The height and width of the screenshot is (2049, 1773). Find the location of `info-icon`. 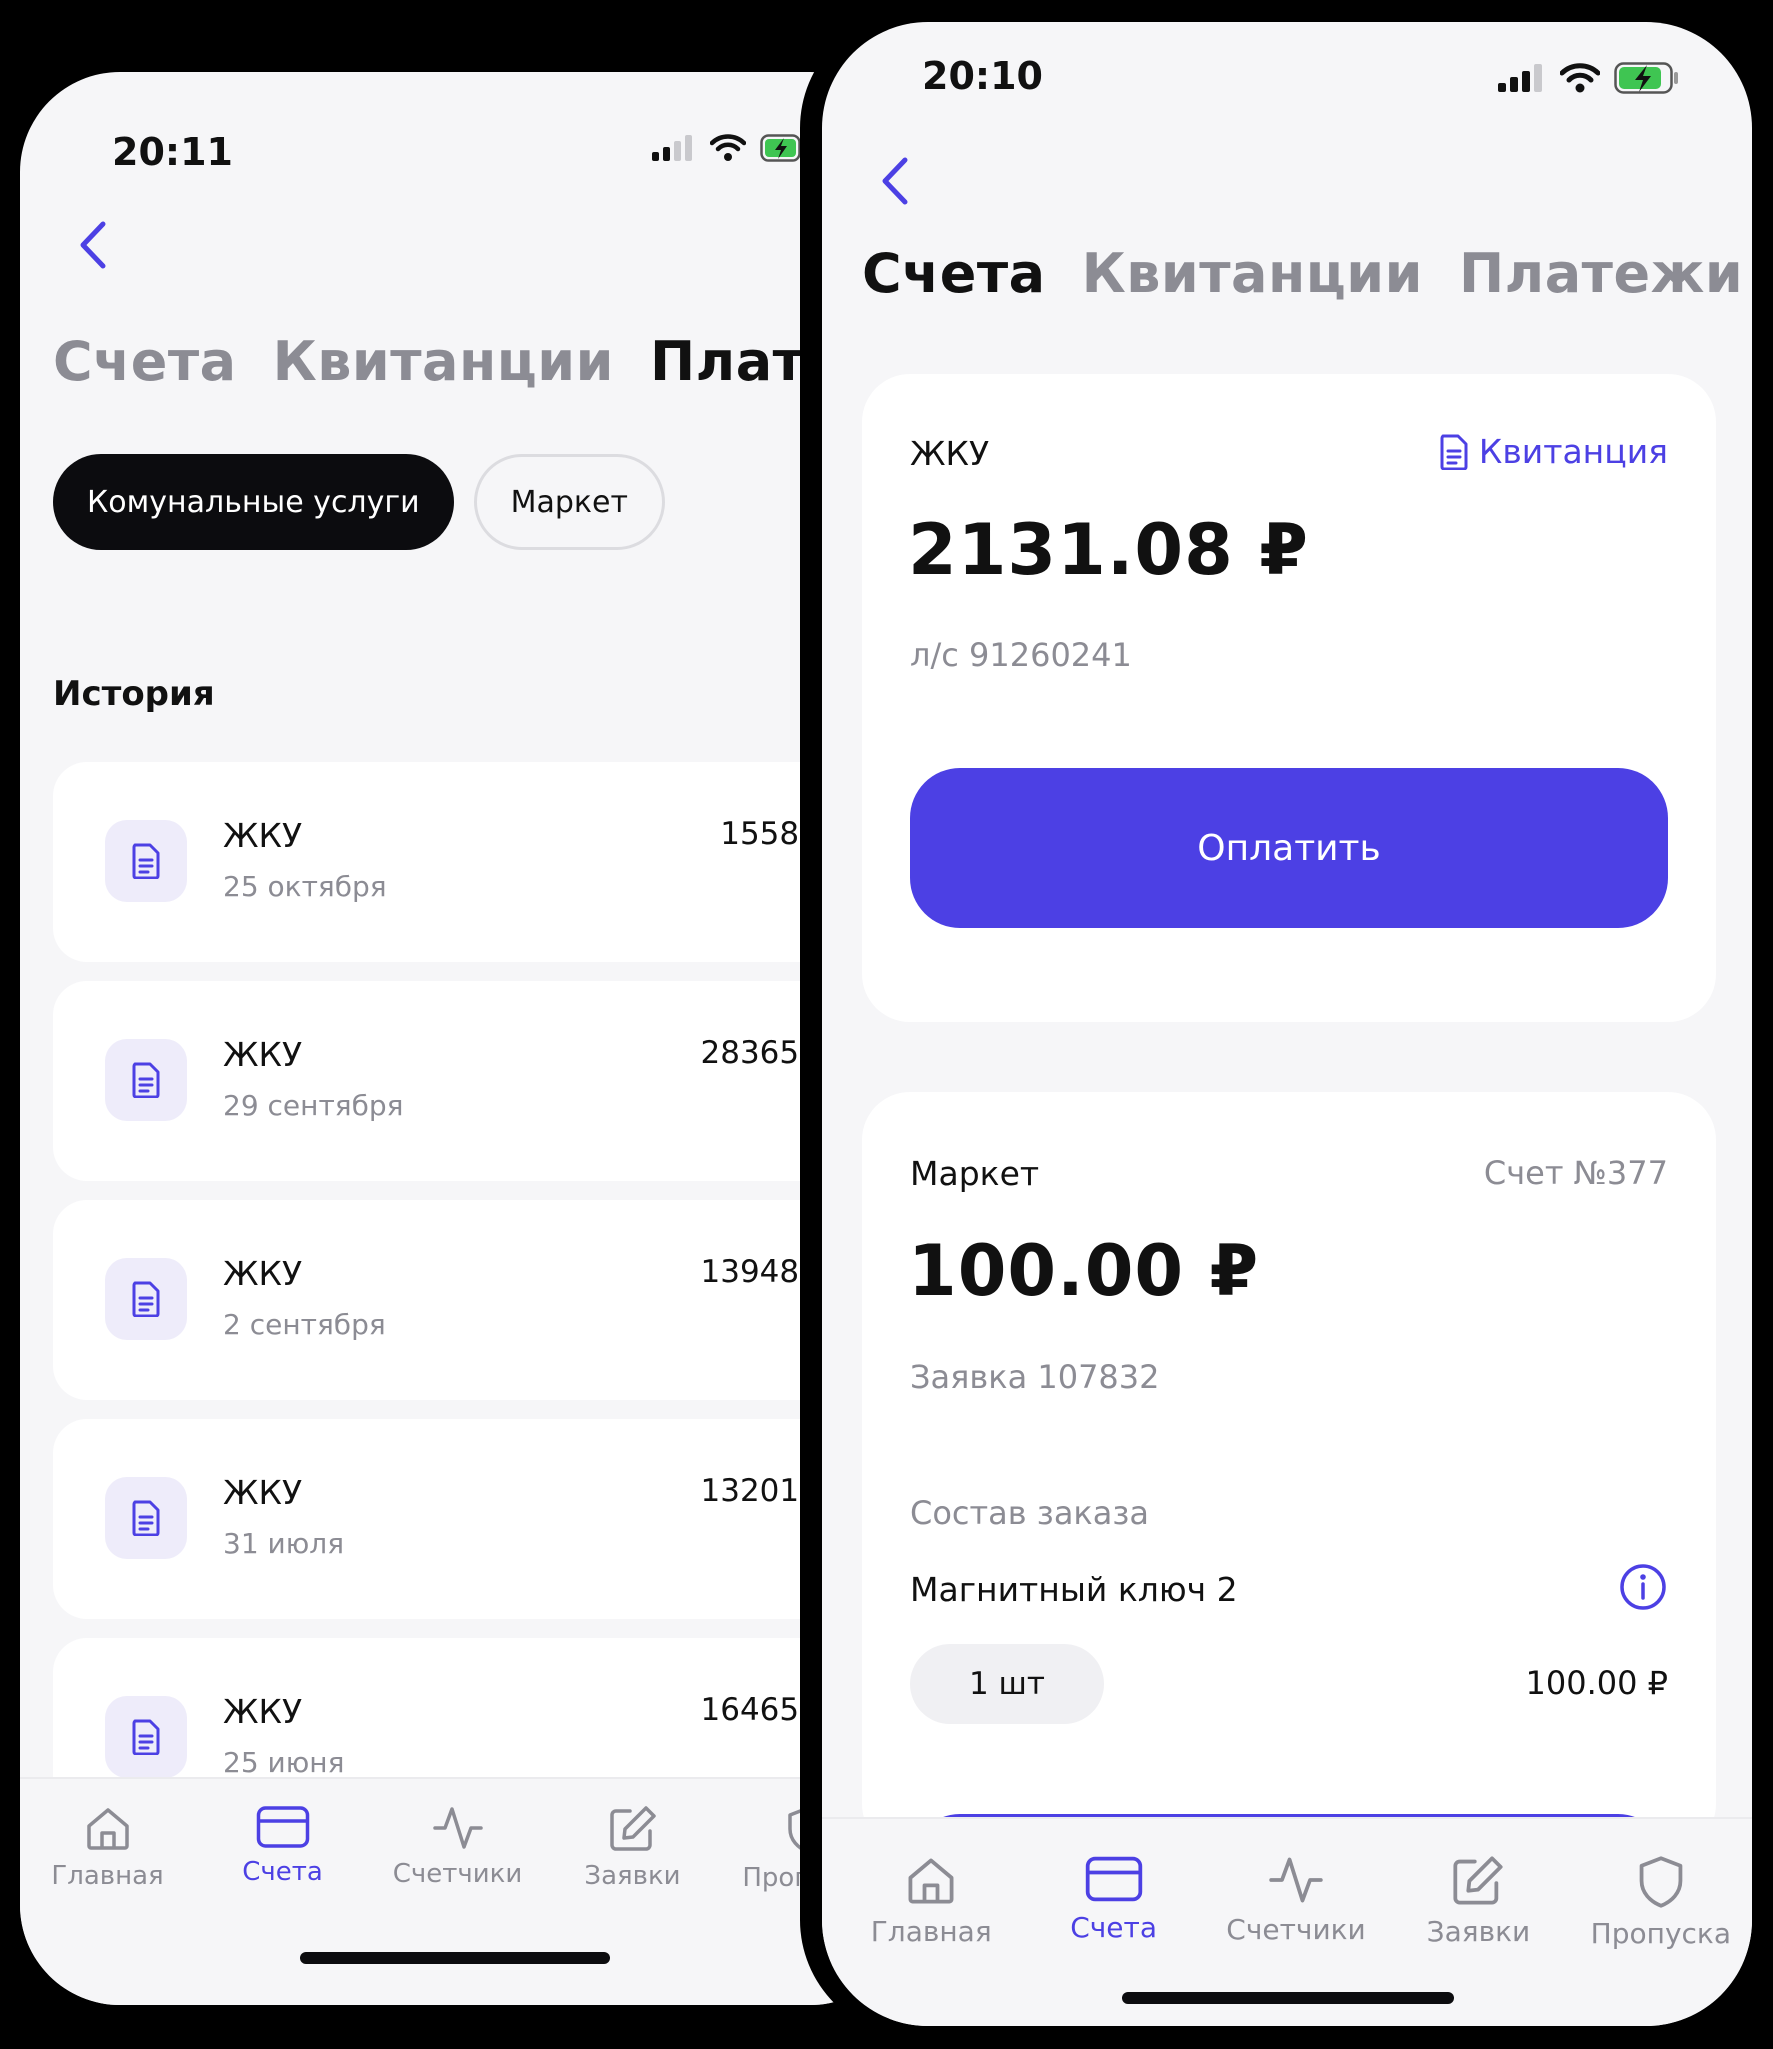

info-icon is located at coordinates (1643, 1587).